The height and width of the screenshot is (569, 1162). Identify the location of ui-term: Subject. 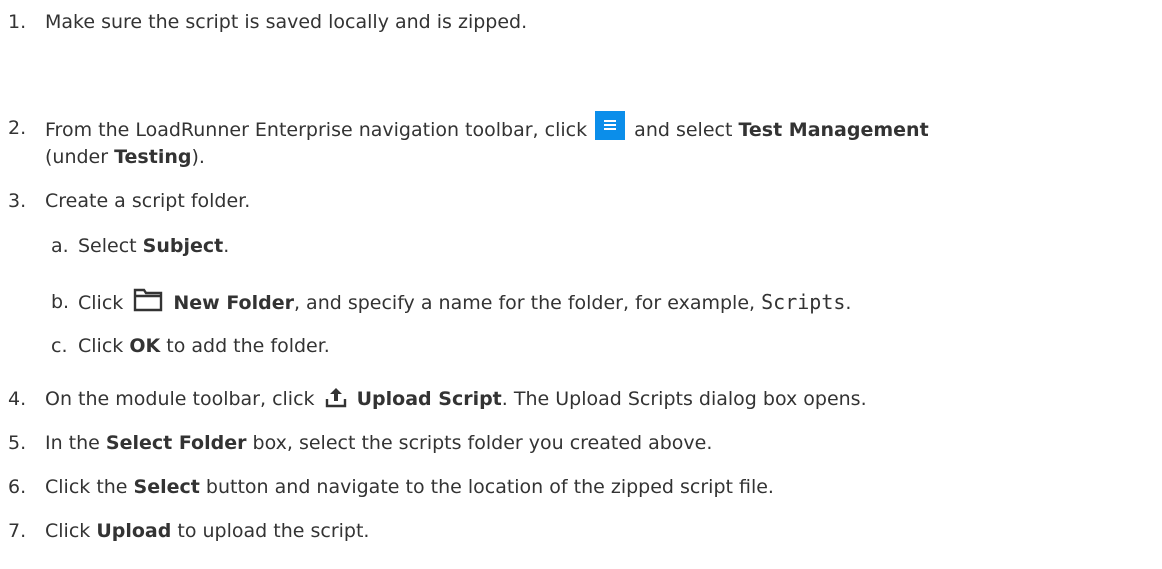
(183, 246).